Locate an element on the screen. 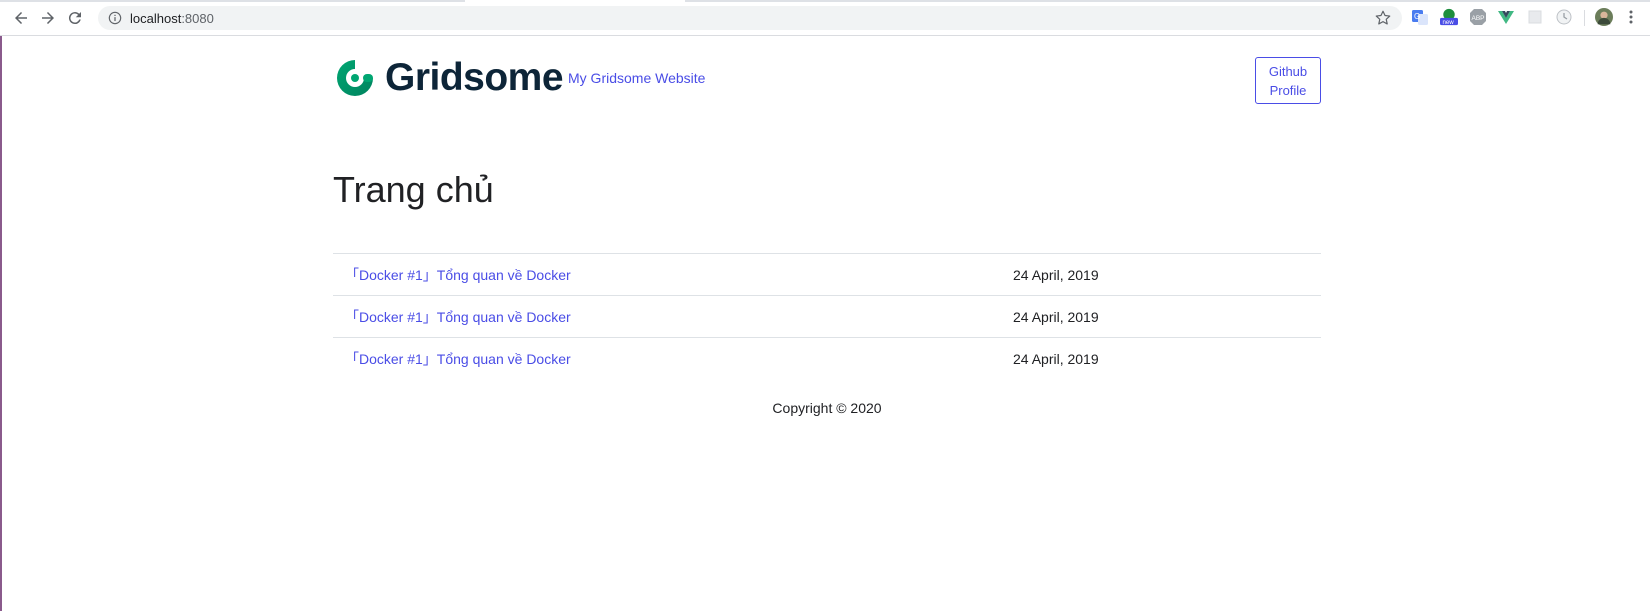  new-badge-extension-button: new is located at coordinates (1449, 17).